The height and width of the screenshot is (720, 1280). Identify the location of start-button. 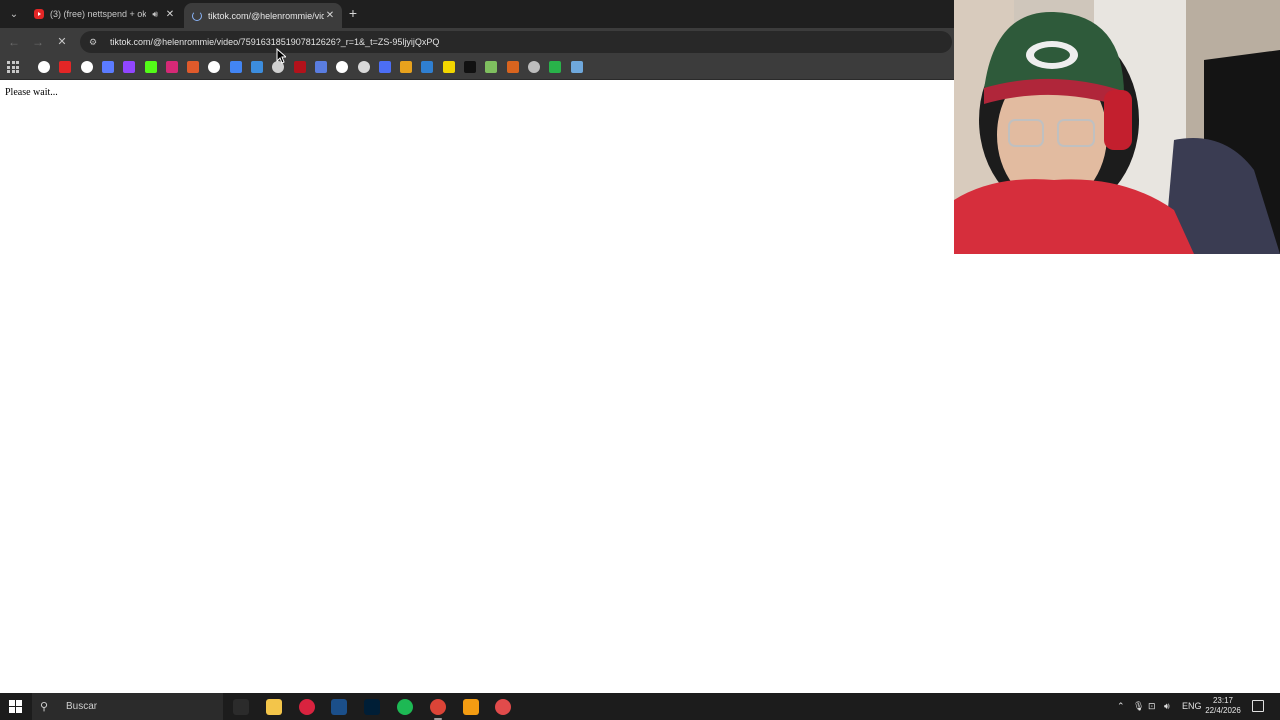
(15, 706).